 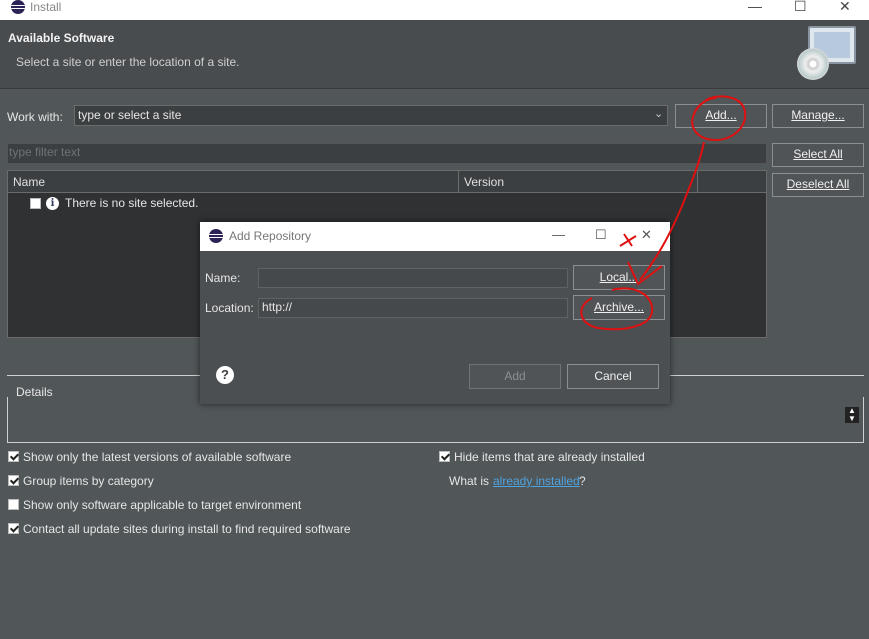 What do you see at coordinates (719, 118) in the screenshot?
I see `annotation-circle-add` at bounding box center [719, 118].